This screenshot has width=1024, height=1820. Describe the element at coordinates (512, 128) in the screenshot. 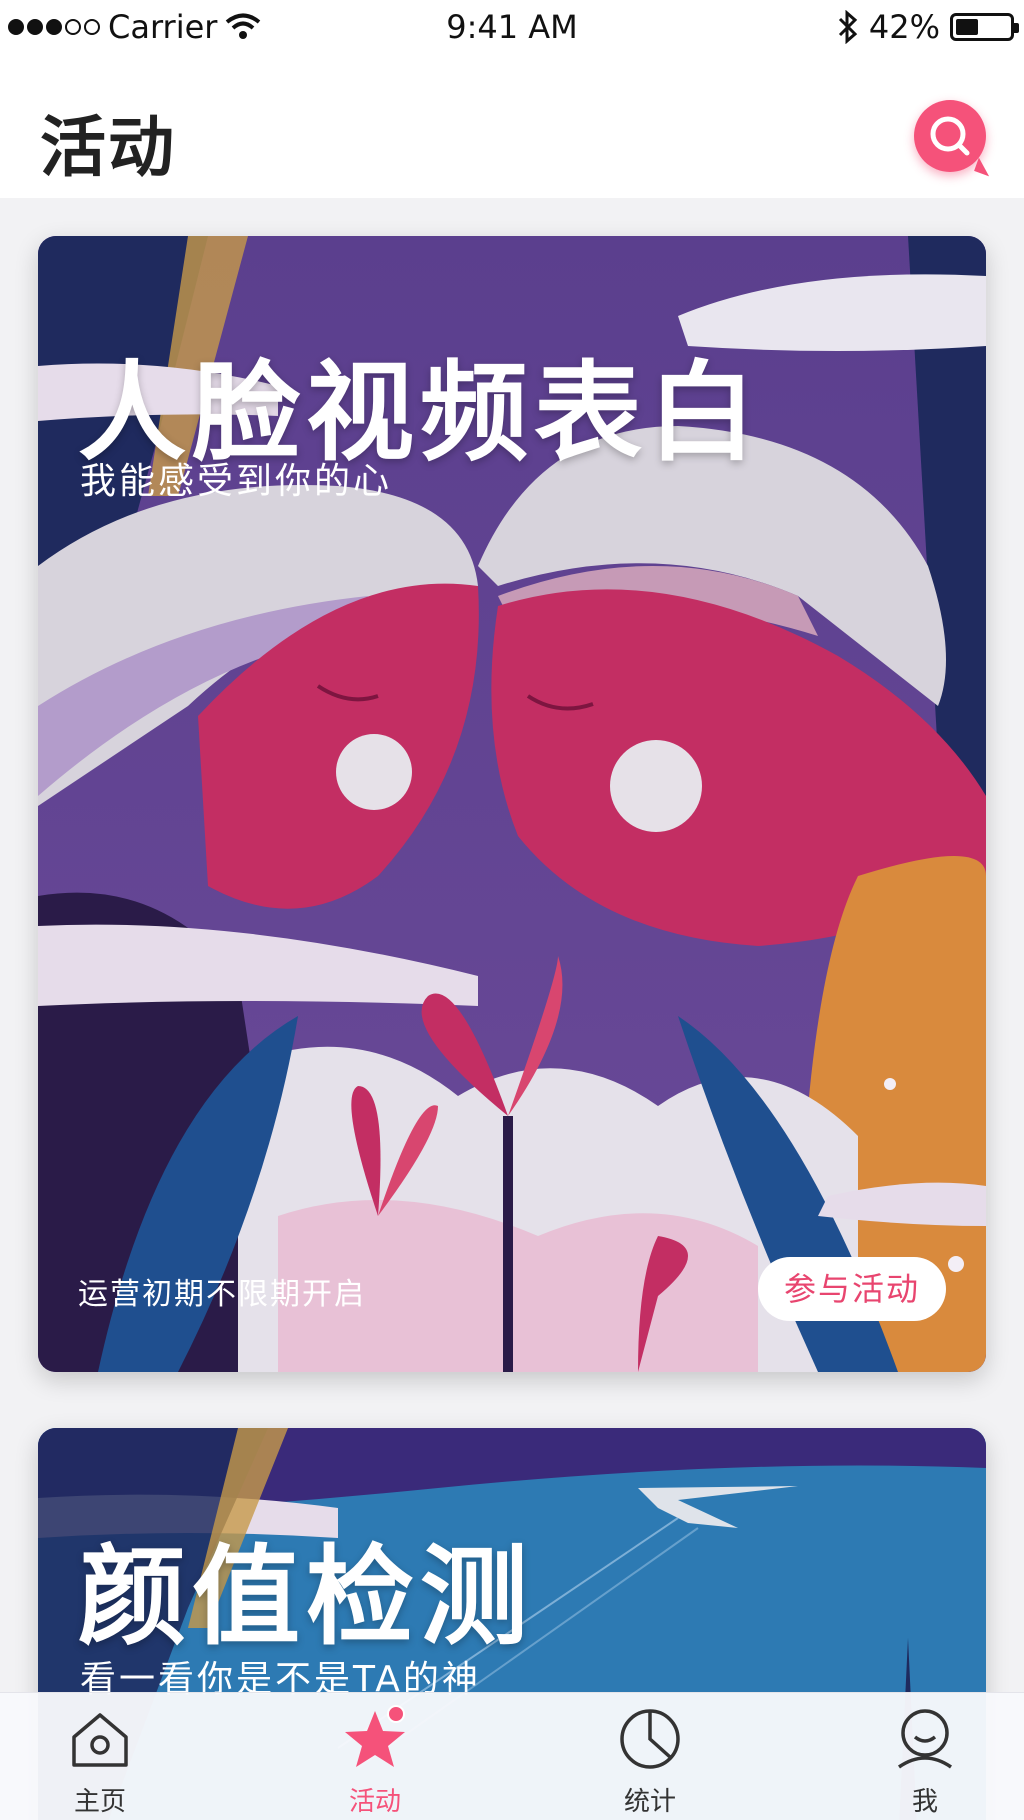

I see `page-header: 活动` at that location.